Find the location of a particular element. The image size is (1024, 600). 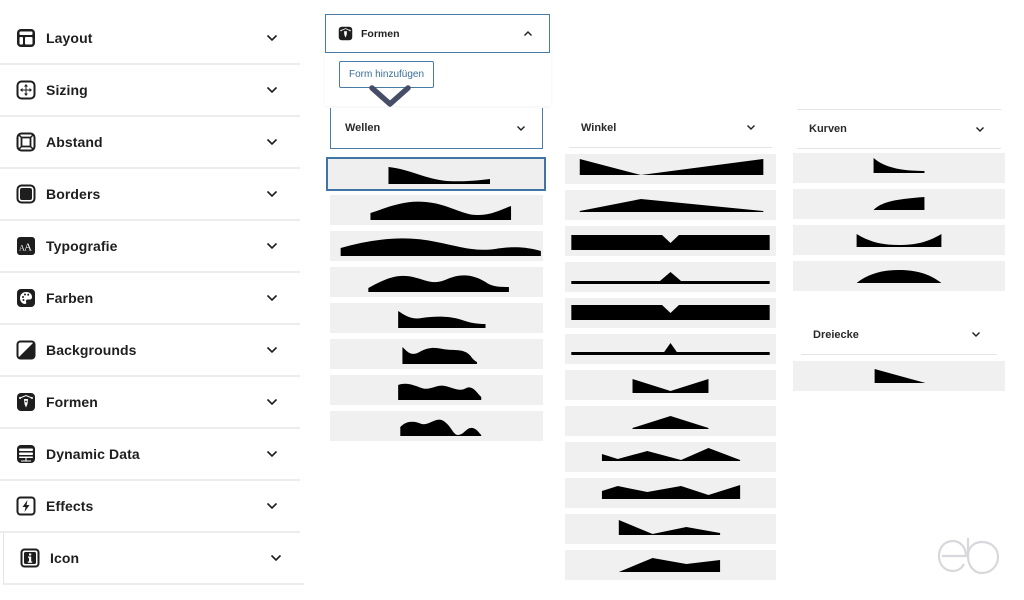

database-icon is located at coordinates (26, 454).